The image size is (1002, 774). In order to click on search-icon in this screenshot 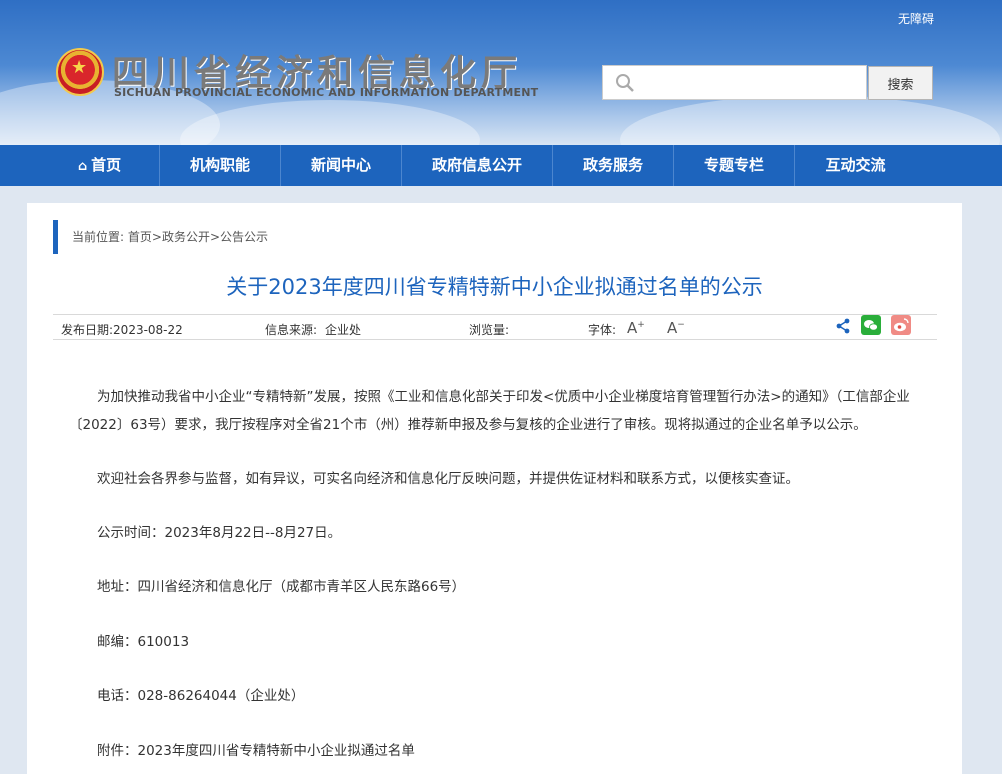, I will do `click(625, 83)`.